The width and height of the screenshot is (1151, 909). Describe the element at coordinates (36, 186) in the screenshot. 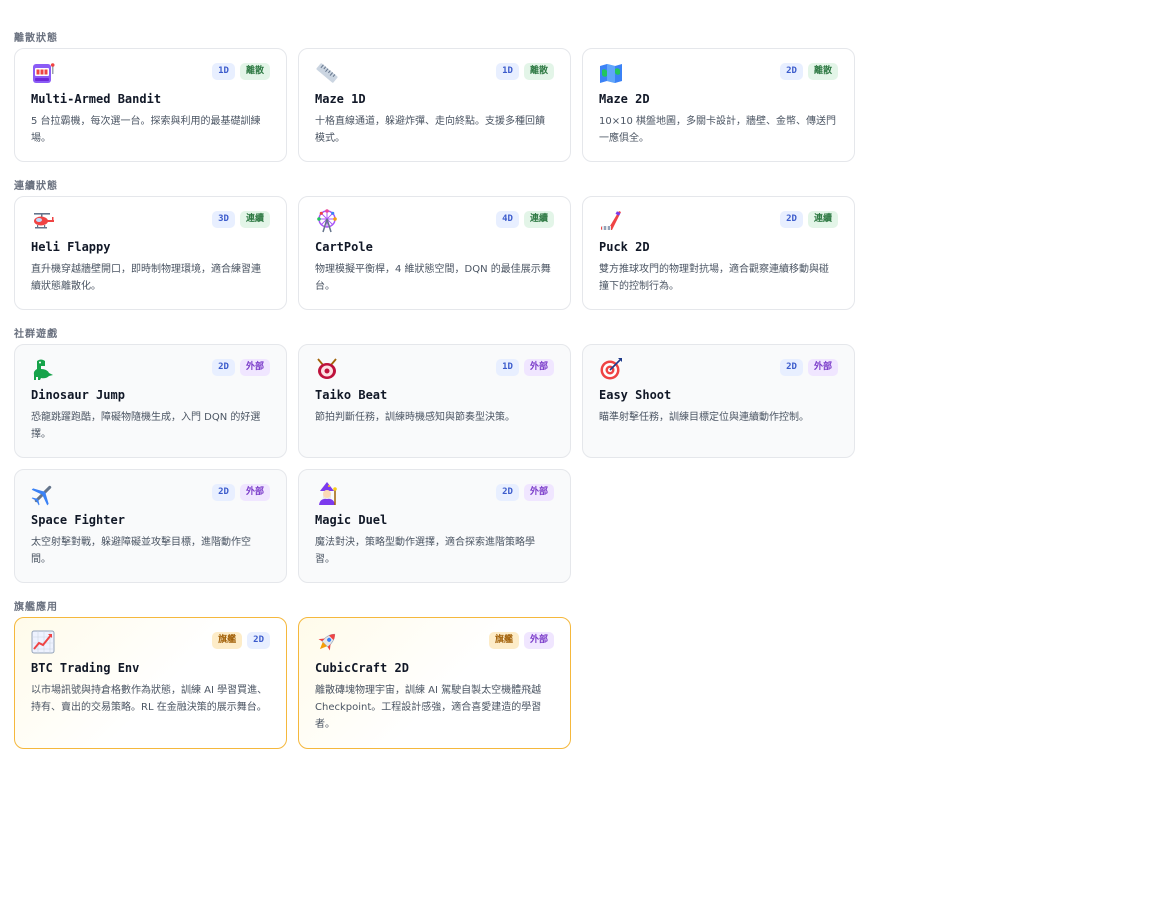

I see `section-title-continuous: 連續狀態` at that location.